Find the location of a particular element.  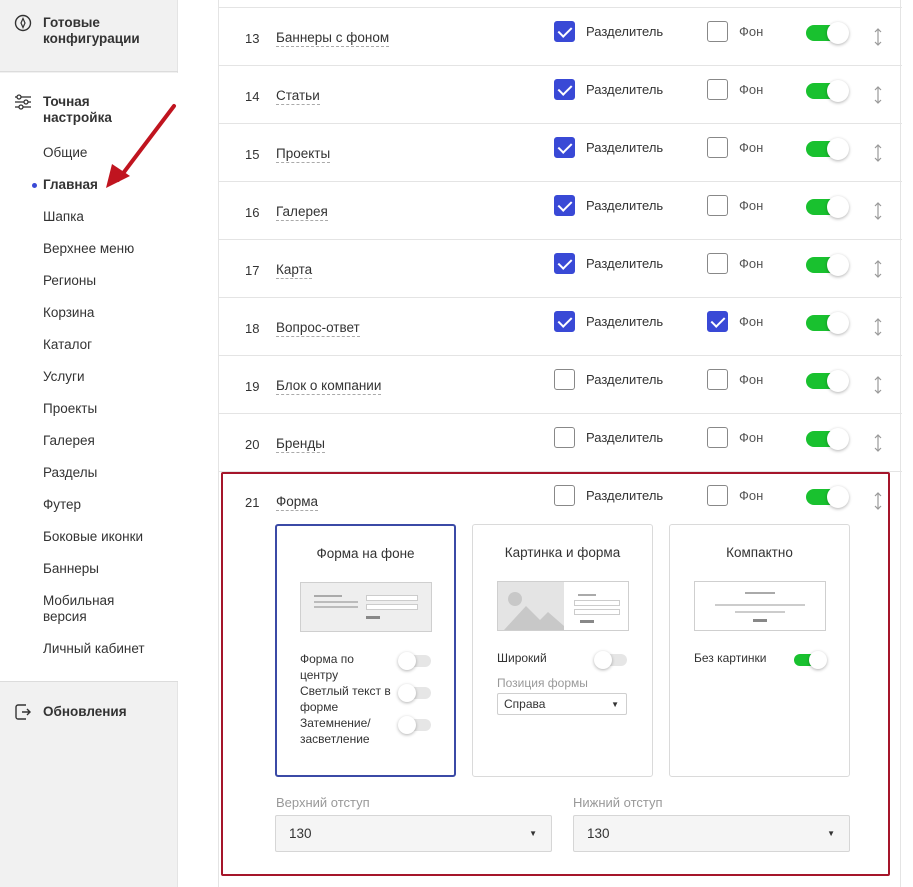

table-row: 14 Статьи Разделитель Фон is located at coordinates (560, 95).